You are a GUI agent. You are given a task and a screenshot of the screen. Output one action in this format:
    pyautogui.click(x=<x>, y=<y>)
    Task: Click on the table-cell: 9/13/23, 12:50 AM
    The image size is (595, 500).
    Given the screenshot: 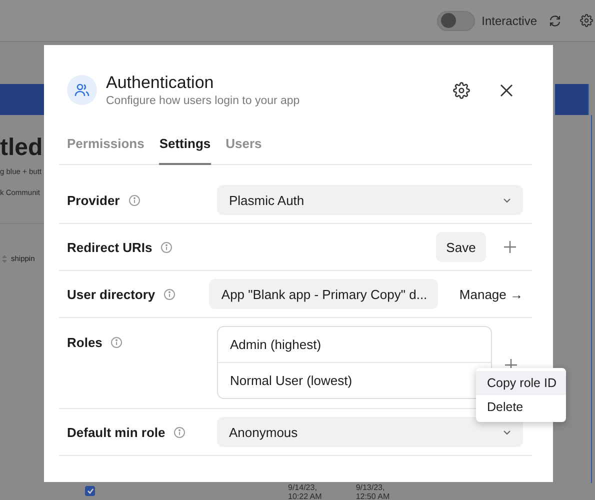 What is the action you would take?
    pyautogui.click(x=373, y=491)
    